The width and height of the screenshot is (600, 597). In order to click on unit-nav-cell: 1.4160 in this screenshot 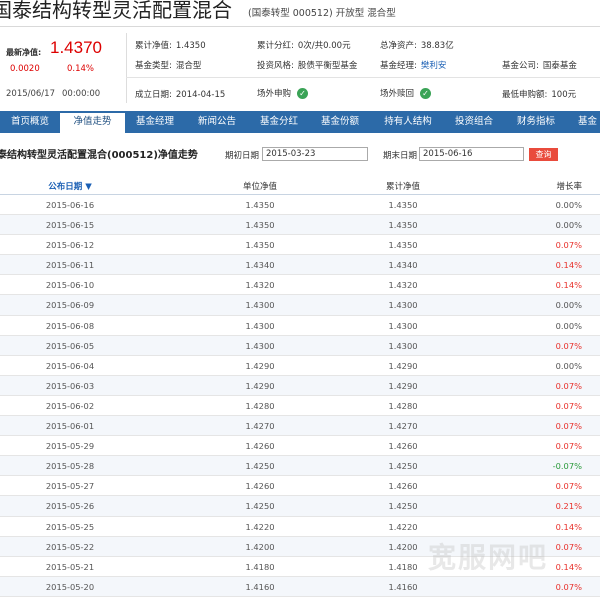, I will do `click(260, 586)`.